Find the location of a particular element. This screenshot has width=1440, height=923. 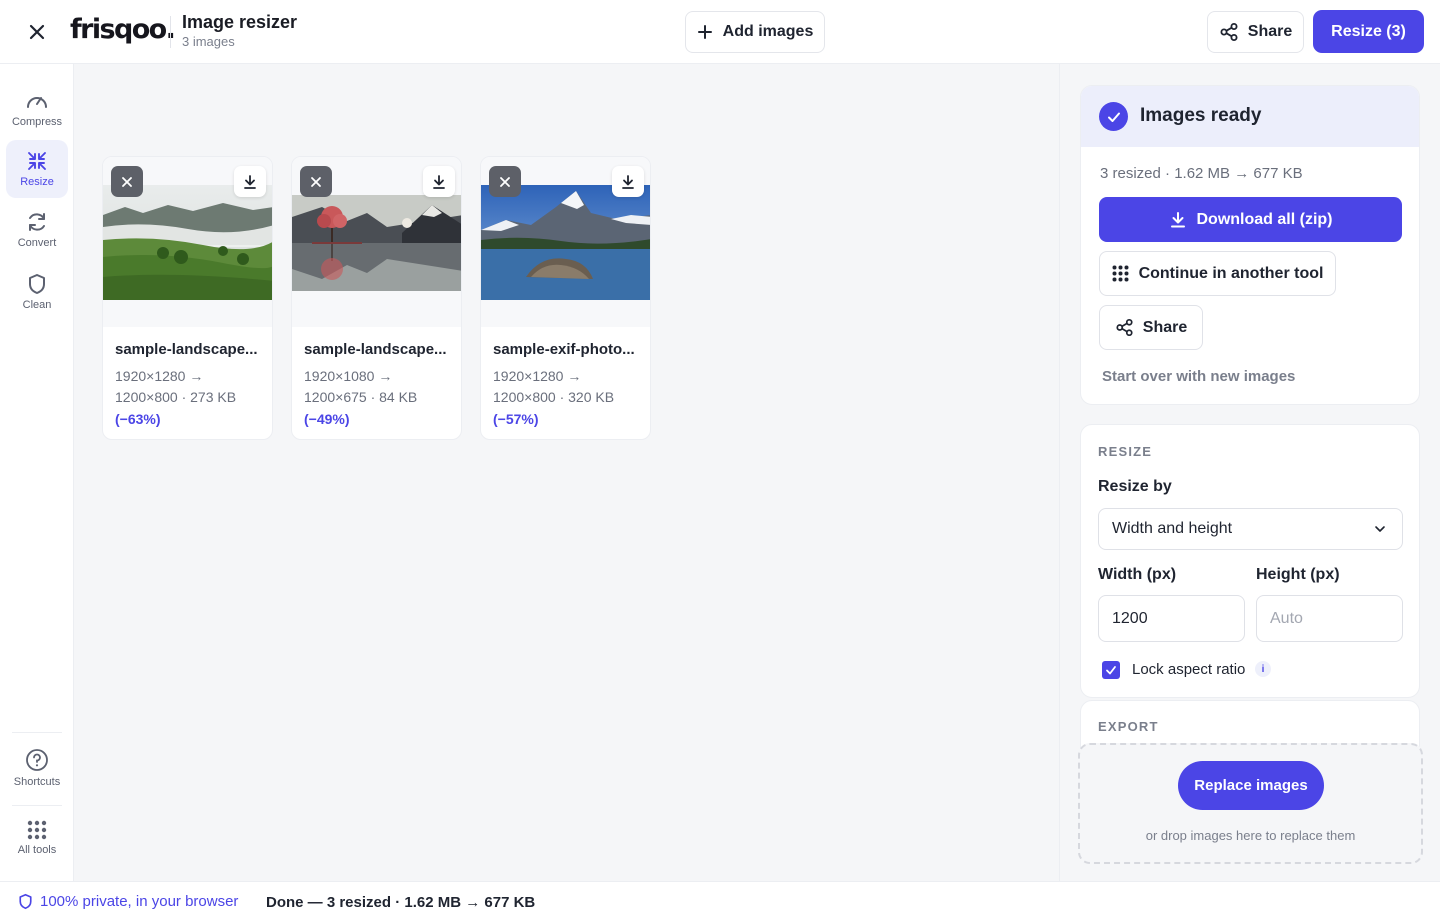

new-dimensions: 1200×800 · 320 KB is located at coordinates (554, 397).